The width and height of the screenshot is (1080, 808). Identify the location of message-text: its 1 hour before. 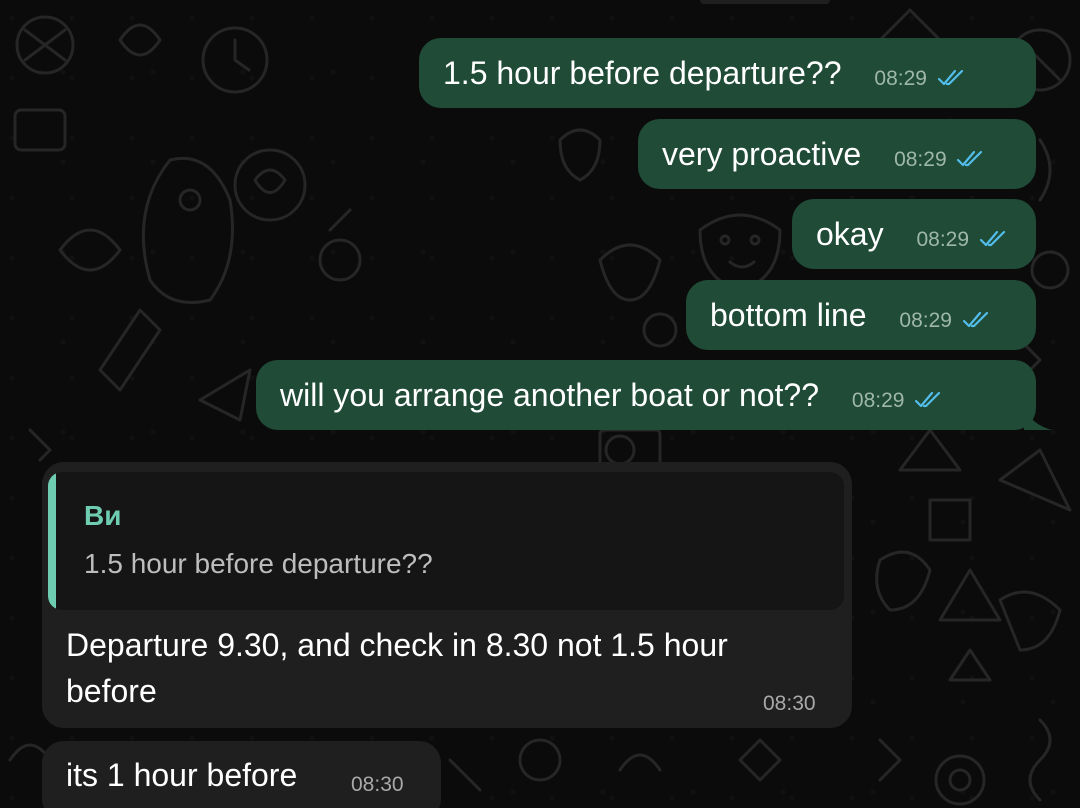
(182, 775).